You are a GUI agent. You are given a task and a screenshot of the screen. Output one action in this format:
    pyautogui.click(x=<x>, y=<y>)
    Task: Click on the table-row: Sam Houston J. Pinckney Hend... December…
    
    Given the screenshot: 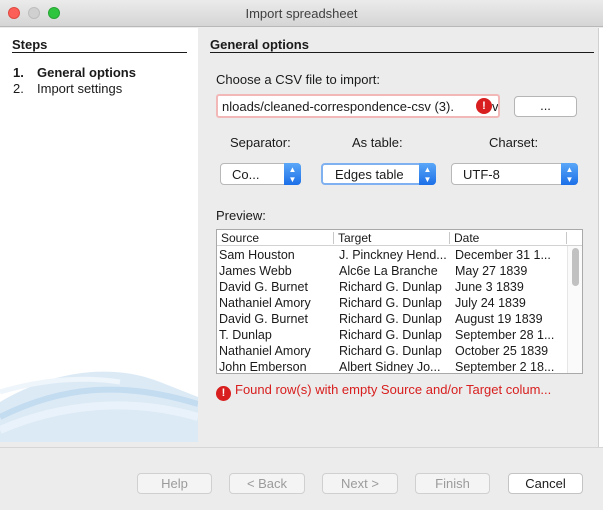 What is the action you would take?
    pyautogui.click(x=392, y=256)
    